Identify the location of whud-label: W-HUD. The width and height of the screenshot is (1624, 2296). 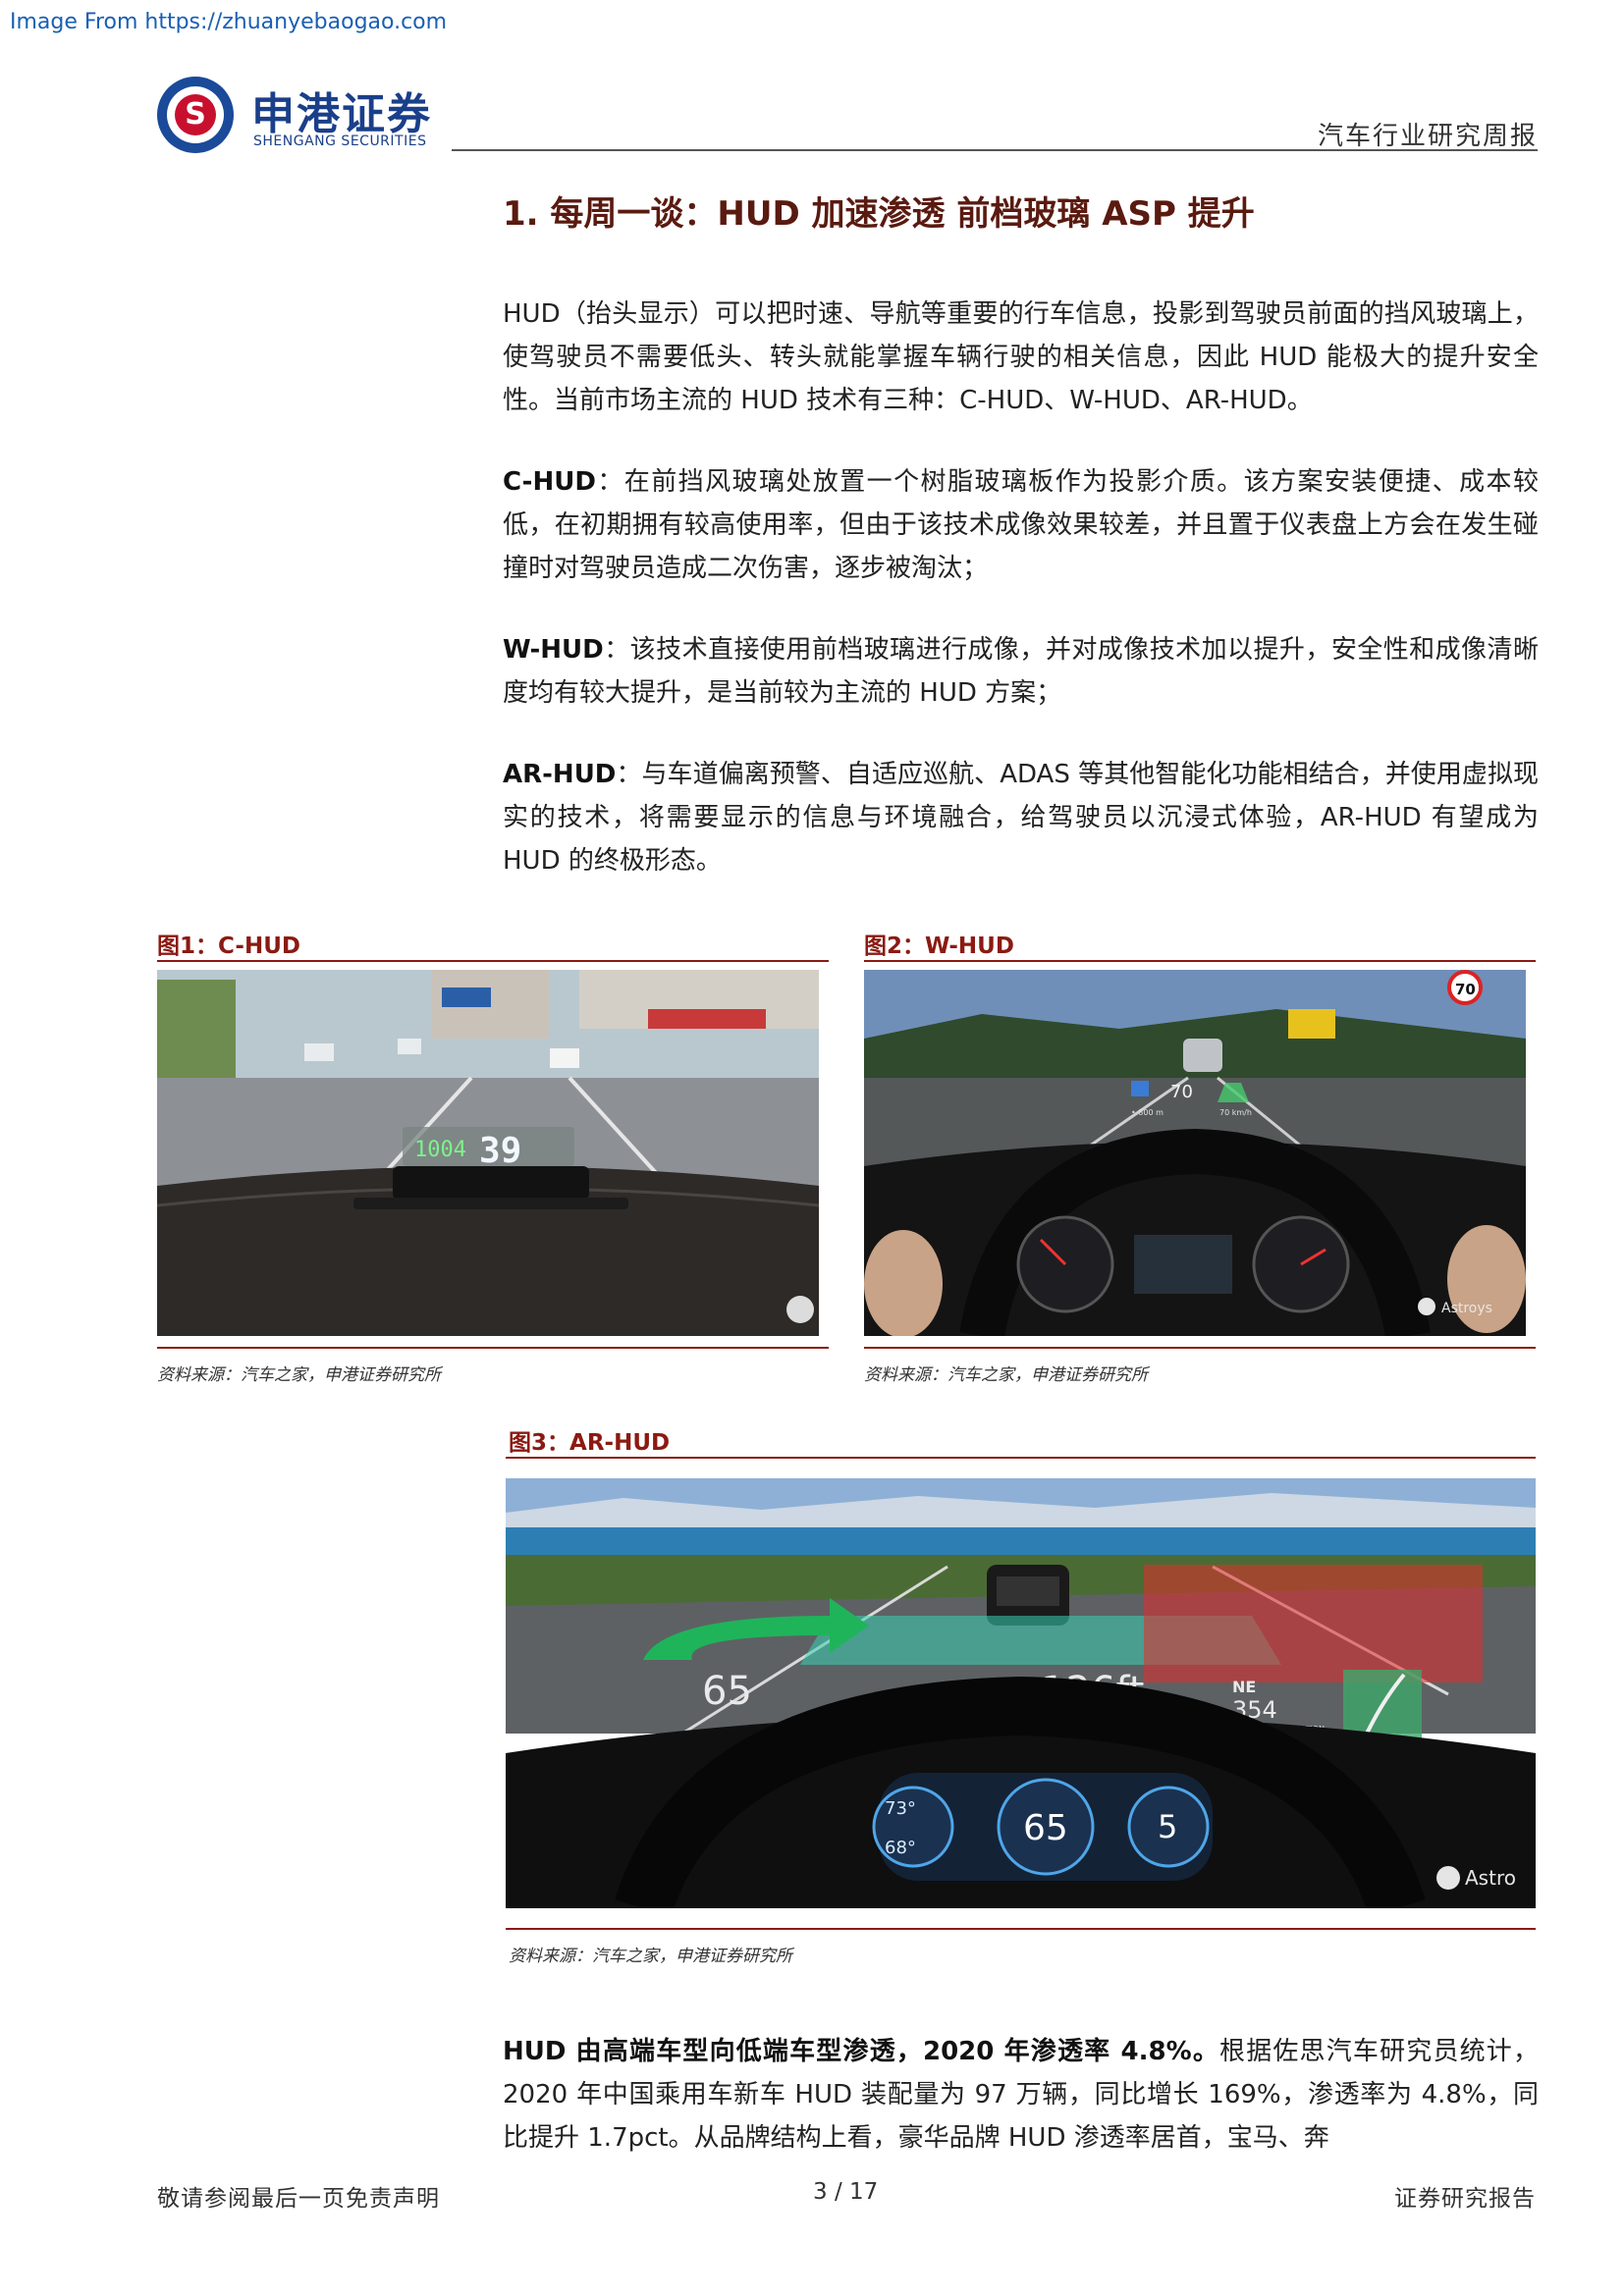
(553, 650).